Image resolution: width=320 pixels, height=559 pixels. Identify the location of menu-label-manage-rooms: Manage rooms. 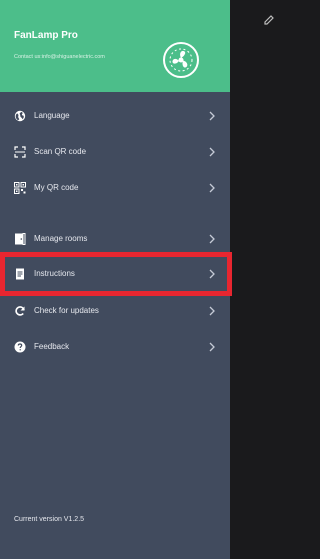
(61, 238).